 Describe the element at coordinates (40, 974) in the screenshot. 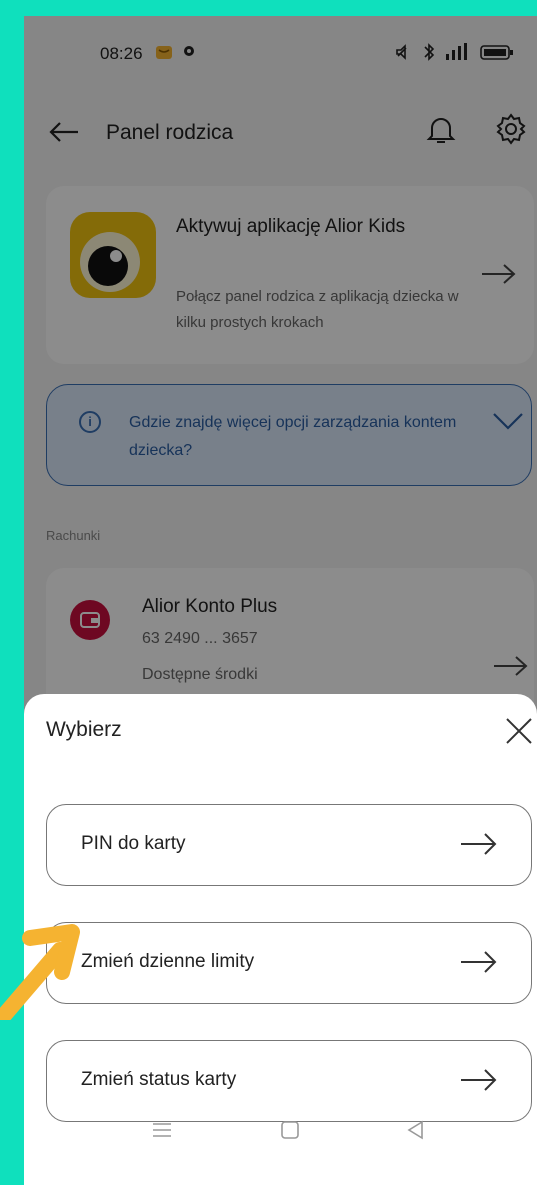

I see `pointer-arrow-icon` at that location.